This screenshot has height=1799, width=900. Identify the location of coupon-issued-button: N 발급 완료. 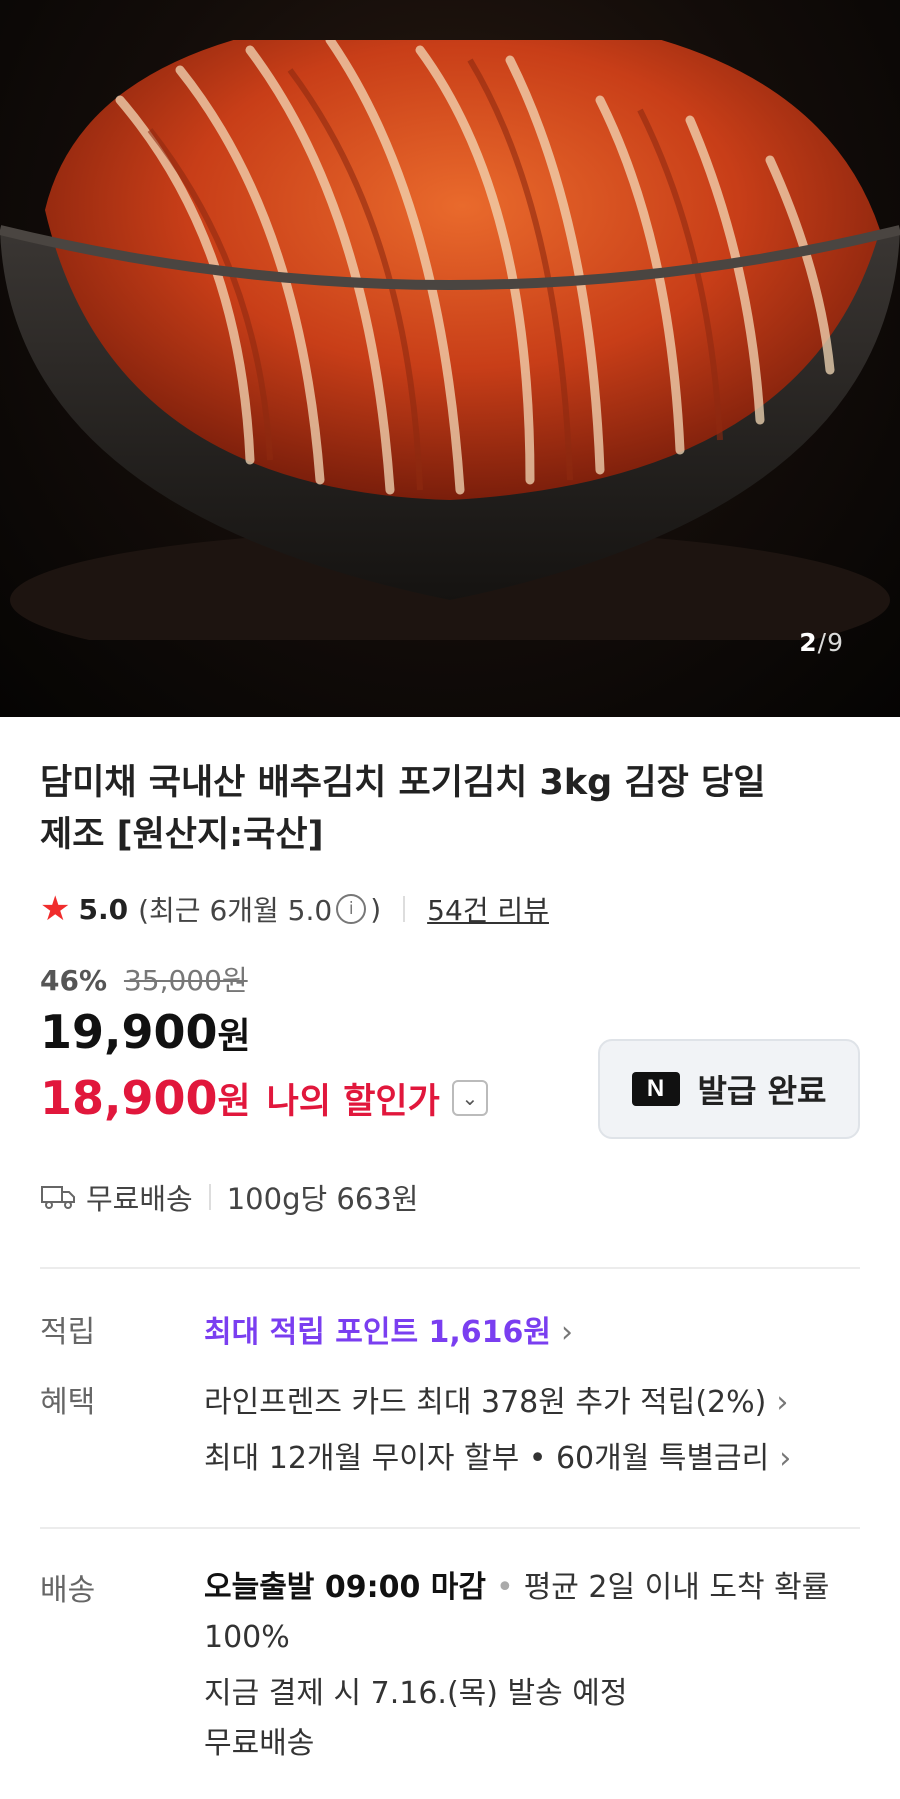
(729, 1089).